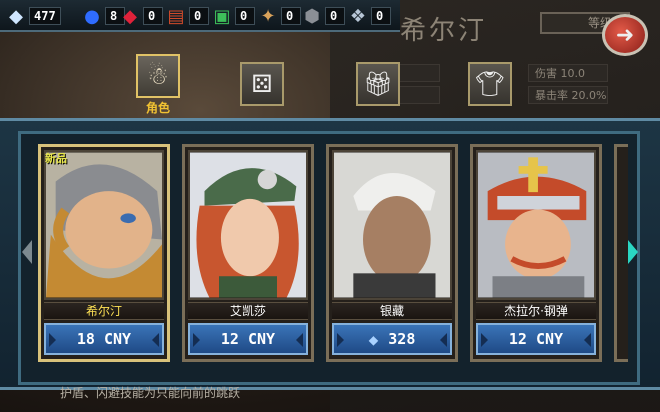 The width and height of the screenshot is (660, 412). Describe the element at coordinates (392, 225) in the screenshot. I see `old-man-portrait` at that location.